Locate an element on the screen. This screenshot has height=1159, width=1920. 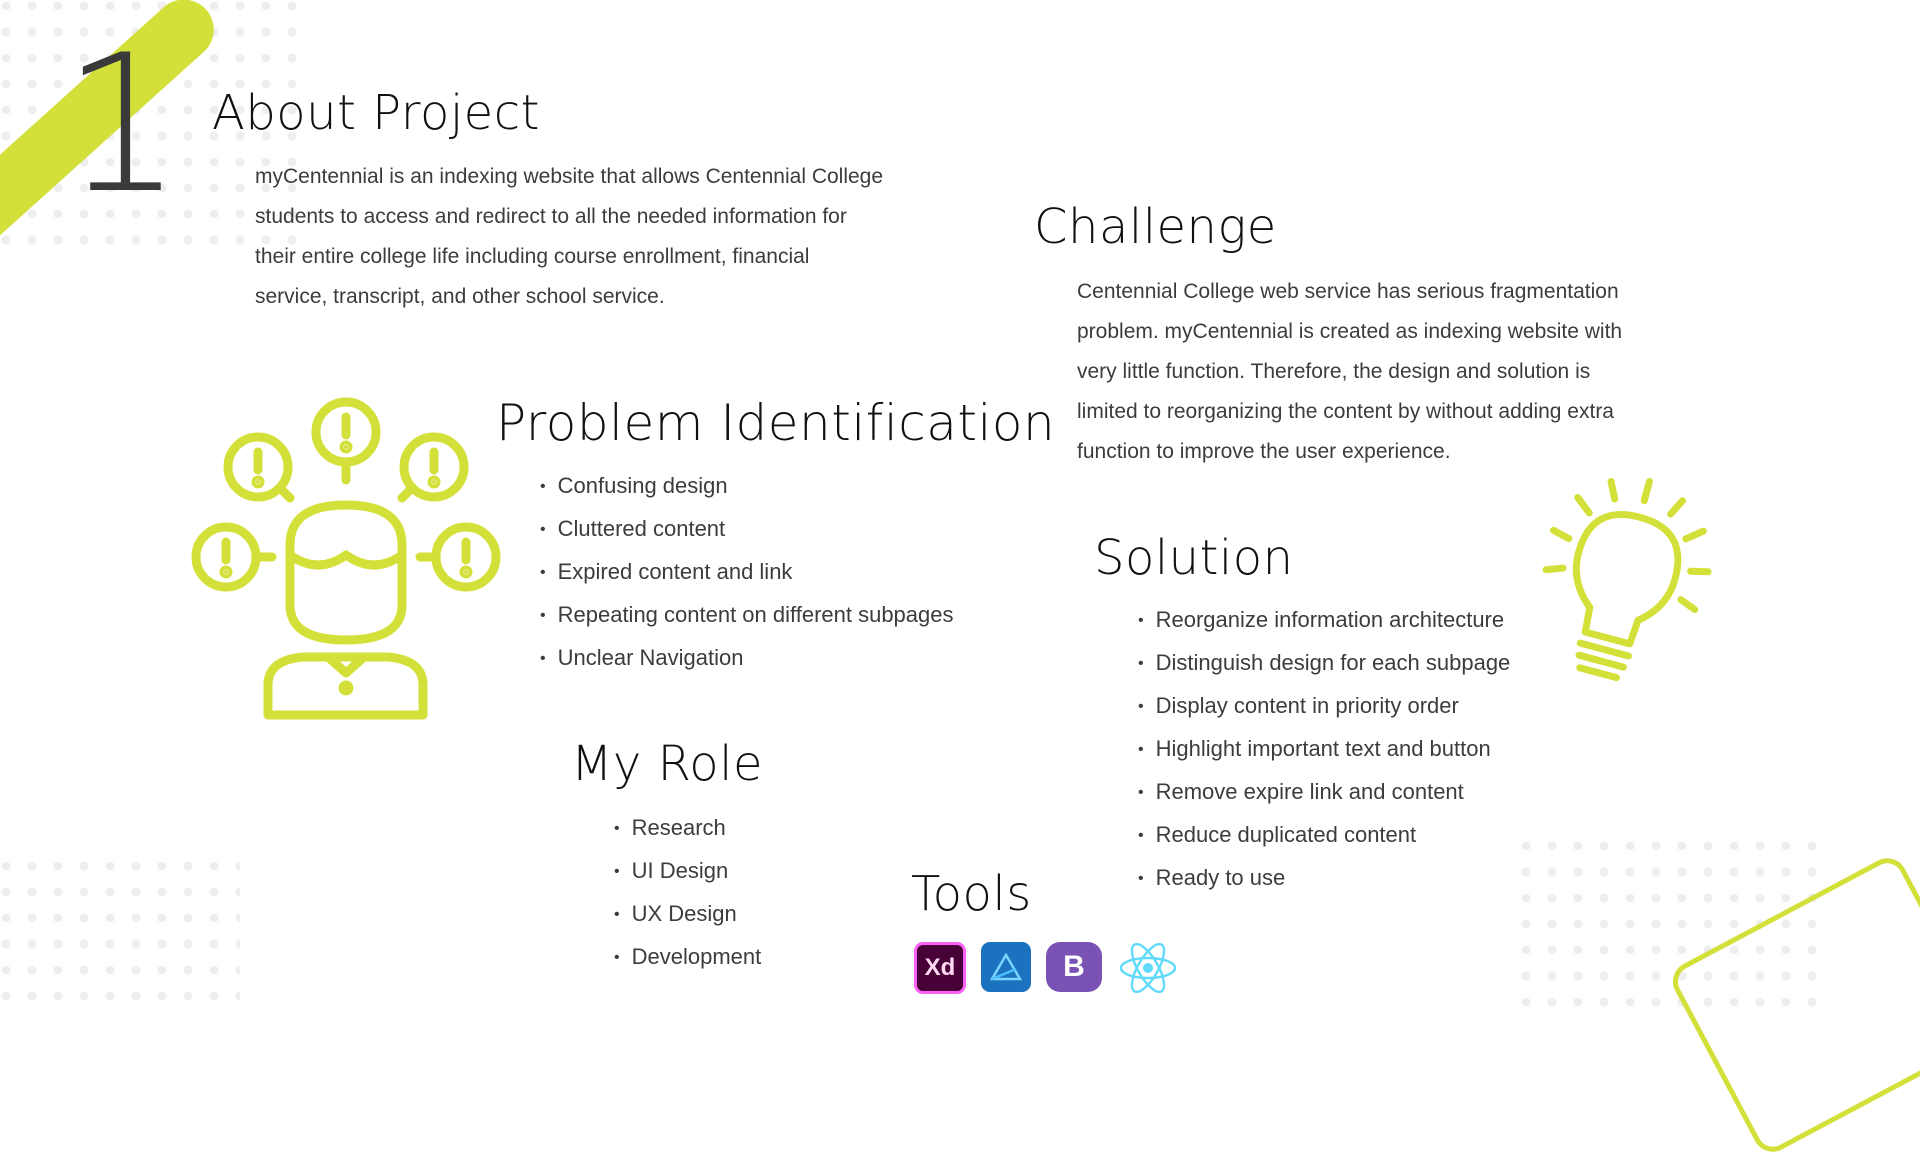
tools-title: Tools is located at coordinates (971, 894).